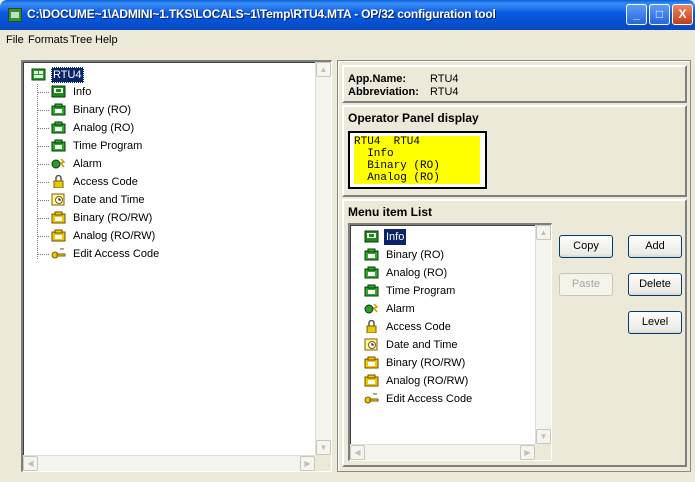 Image resolution: width=695 pixels, height=482 pixels. What do you see at coordinates (586, 246) in the screenshot?
I see `copy-button: Copy` at bounding box center [586, 246].